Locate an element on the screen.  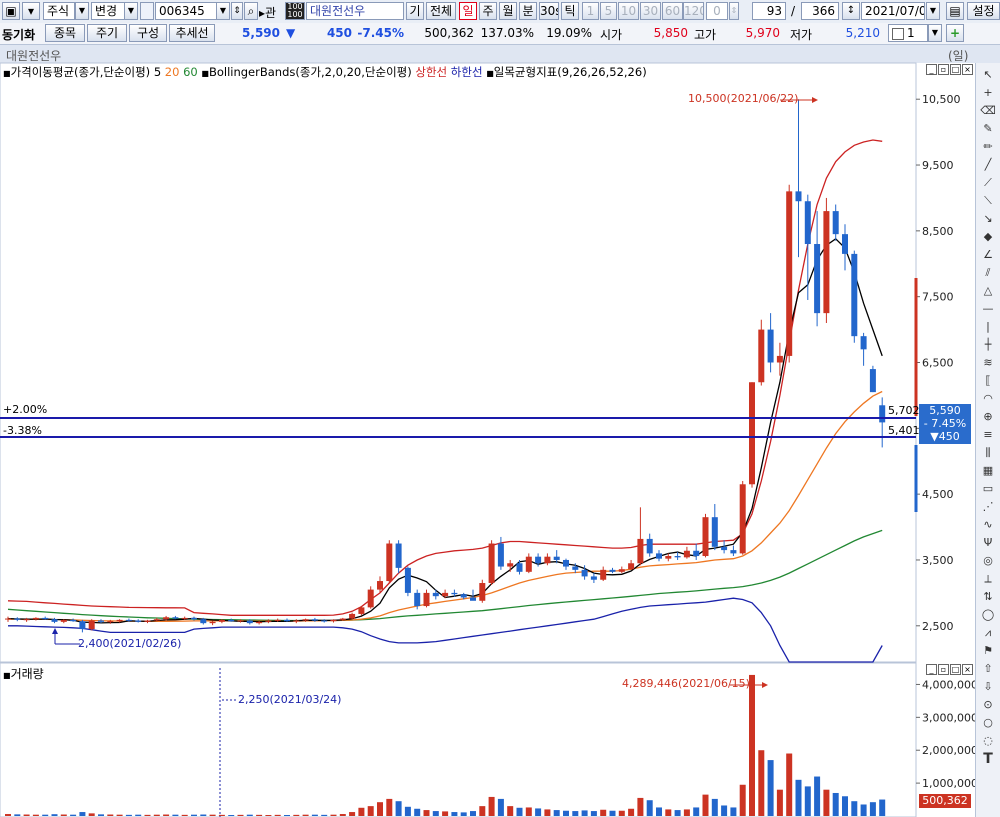
period-num-120: 120 is located at coordinates (693, 11).